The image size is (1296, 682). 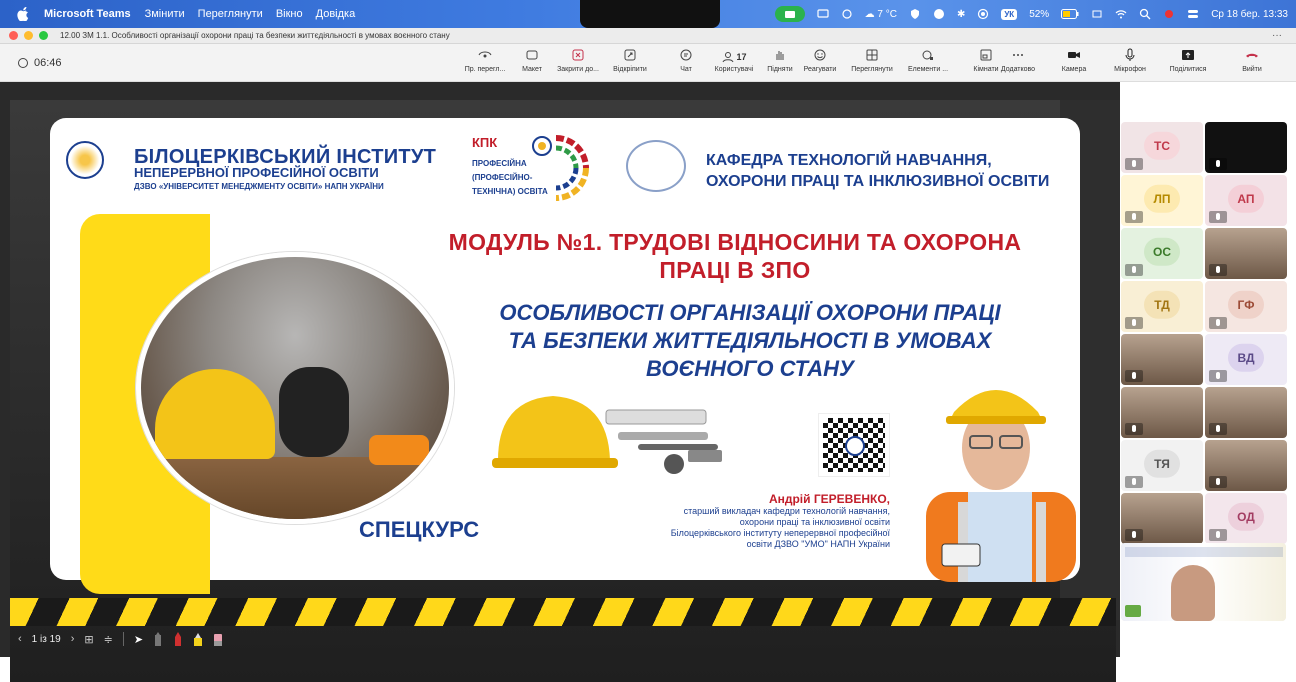 I want to click on keyboard-layout: УК, so click(x=1009, y=14).